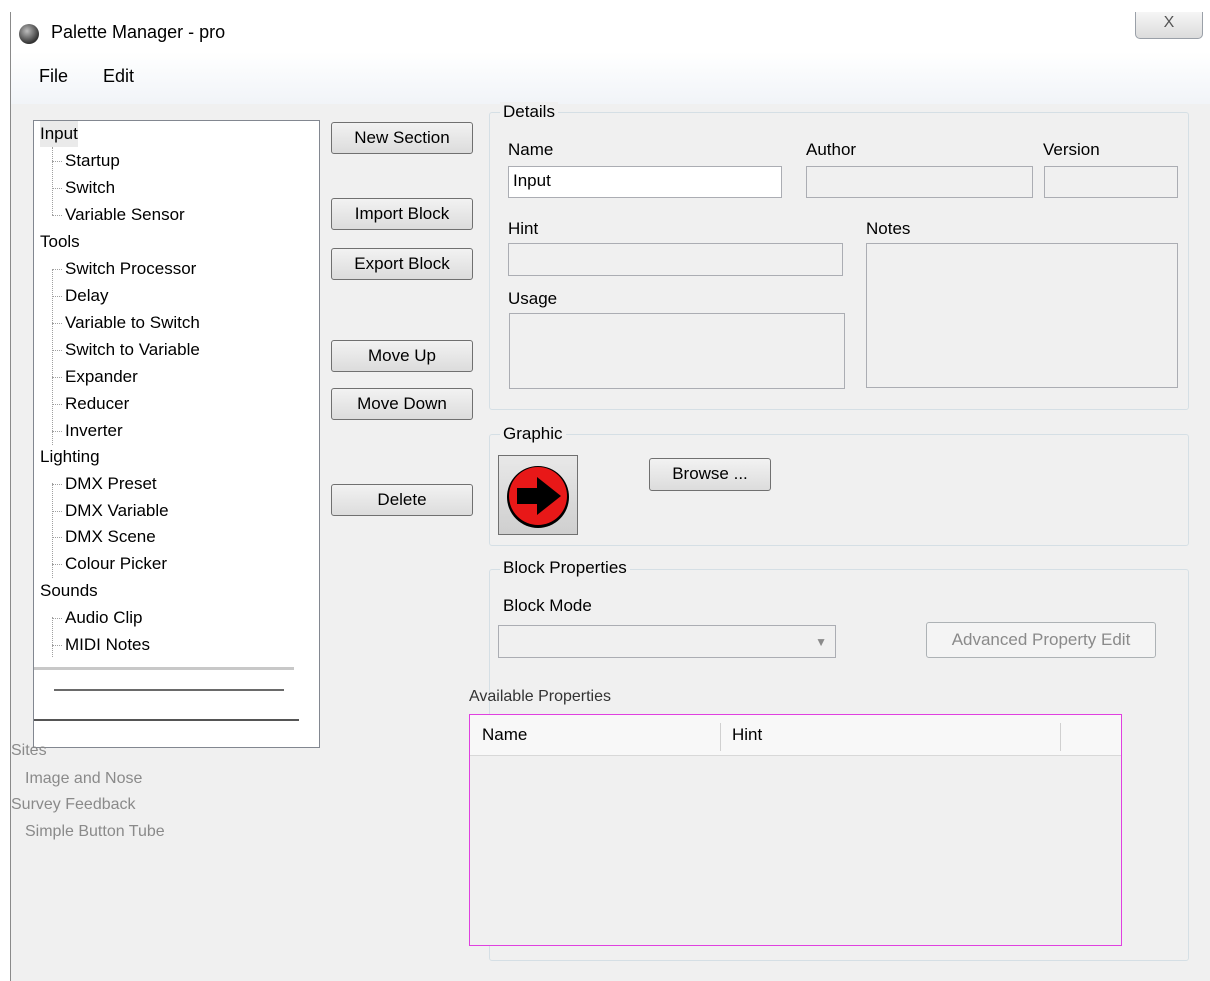  What do you see at coordinates (645, 182) in the screenshot?
I see `name-input: Input` at bounding box center [645, 182].